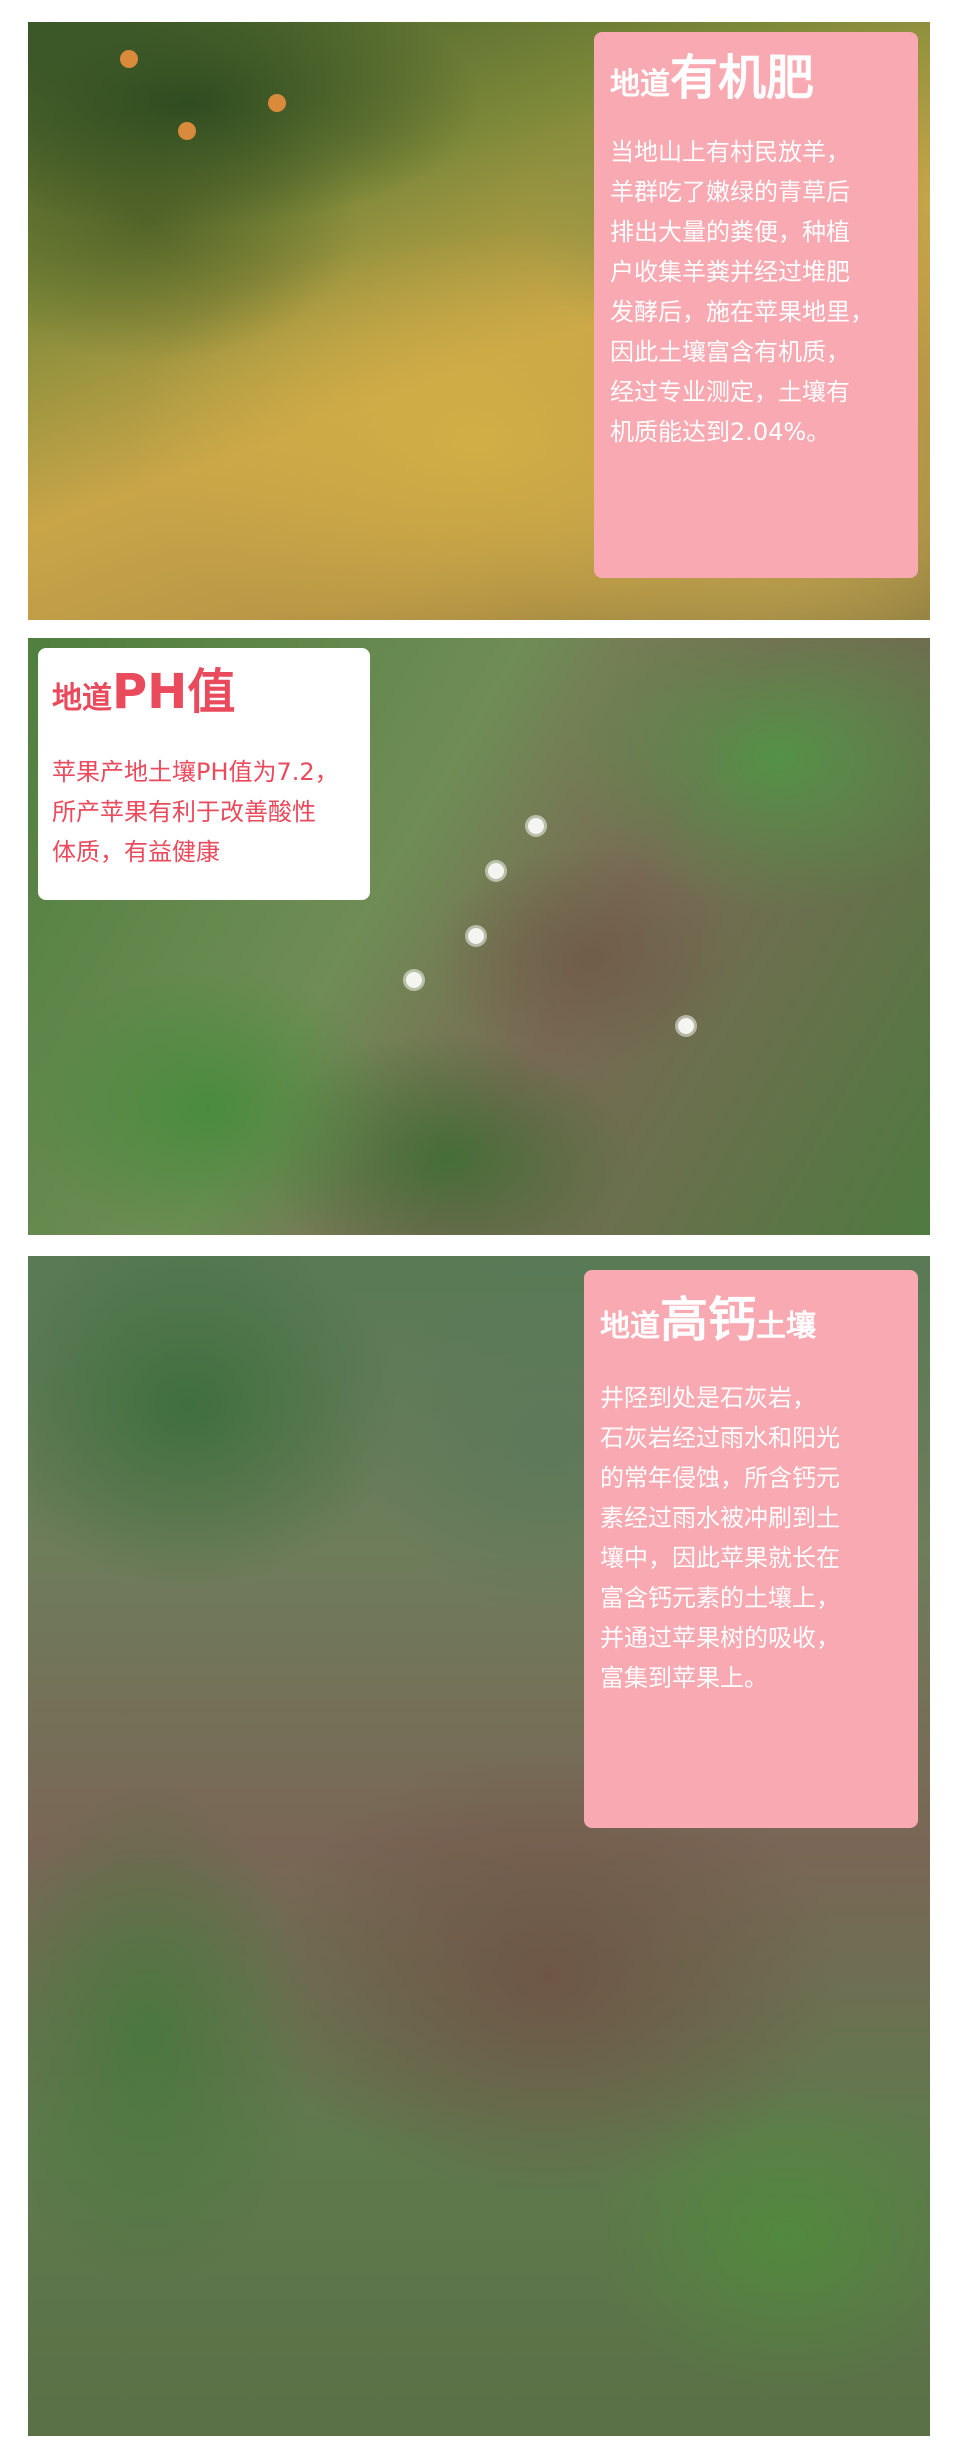  What do you see at coordinates (708, 1398) in the screenshot?
I see `body-line: 井陉到处是石灰岩，` at bounding box center [708, 1398].